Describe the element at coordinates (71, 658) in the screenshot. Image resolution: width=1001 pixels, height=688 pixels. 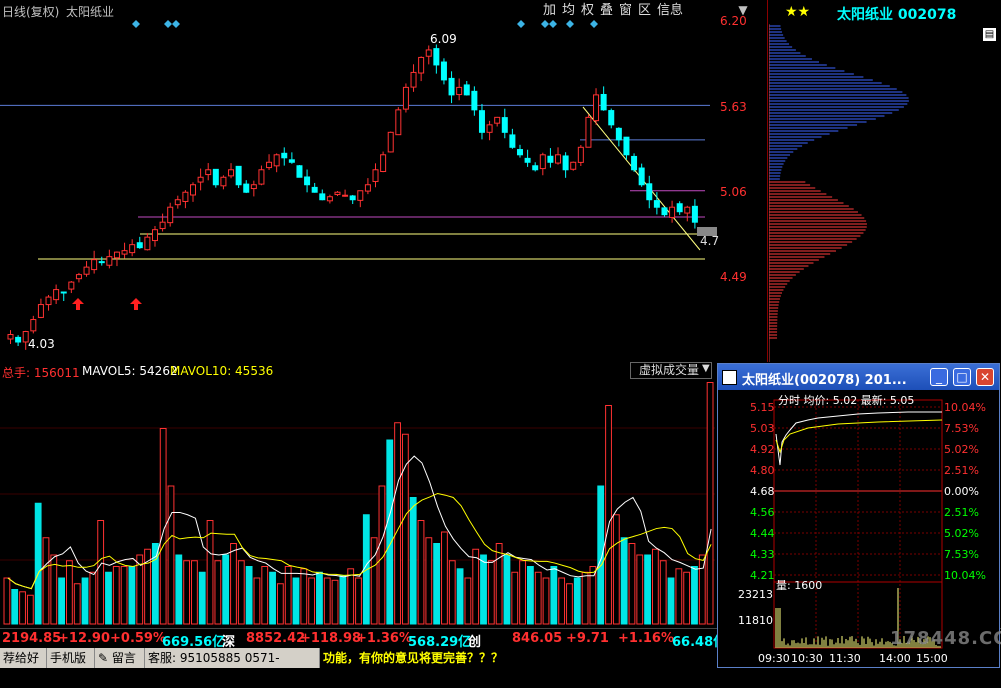
I see `mobile-button: 手机版` at that location.